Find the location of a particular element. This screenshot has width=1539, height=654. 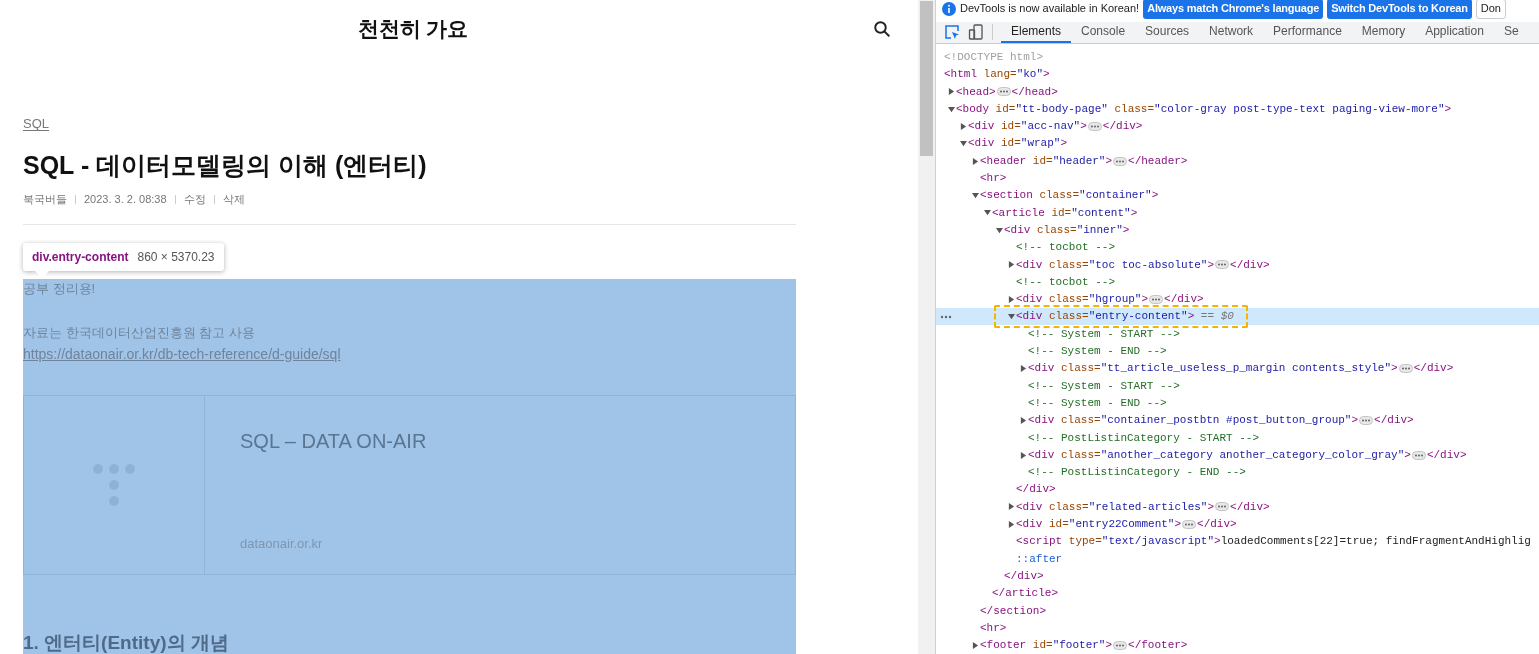

post-action-link: 수정 is located at coordinates (194, 199).